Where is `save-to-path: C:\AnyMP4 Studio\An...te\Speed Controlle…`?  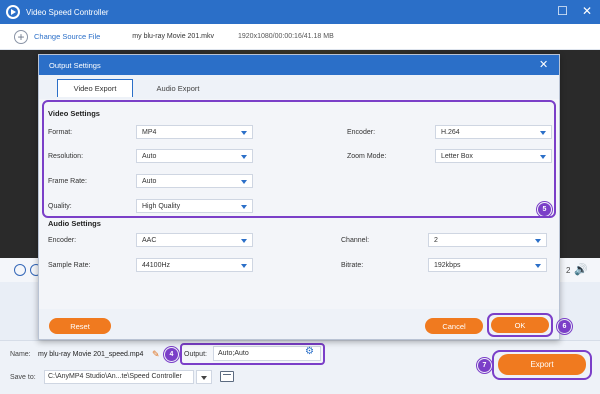
save-to-path: C:\AnyMP4 Studio\An...te\Speed Controlle… is located at coordinates (115, 376).